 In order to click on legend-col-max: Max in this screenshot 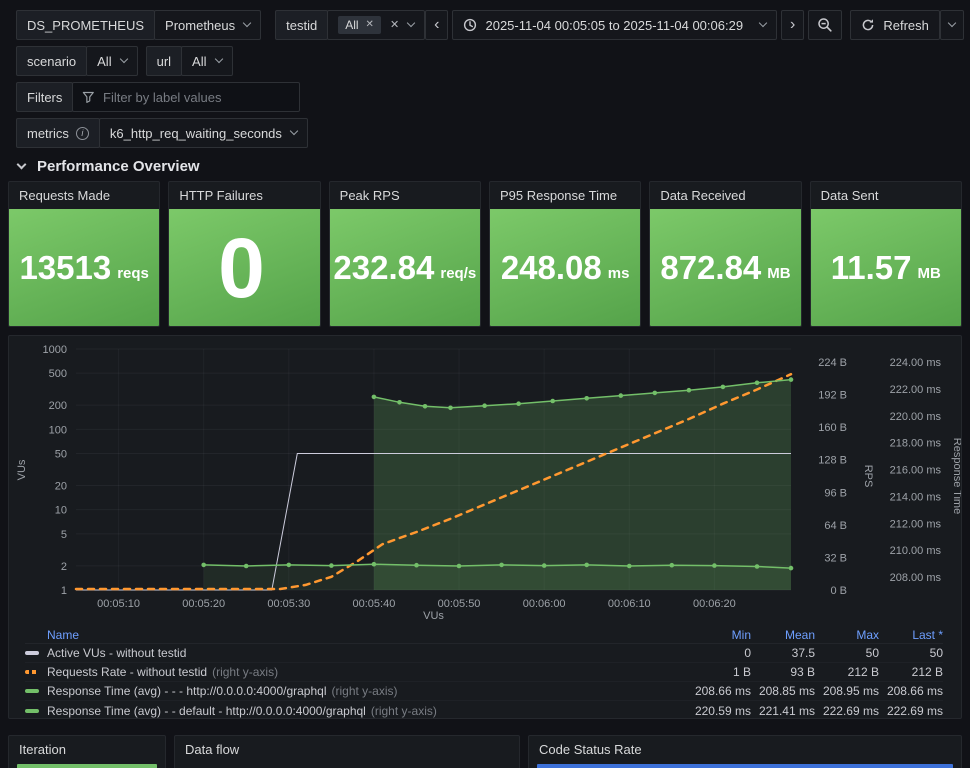, I will do `click(847, 635)`.